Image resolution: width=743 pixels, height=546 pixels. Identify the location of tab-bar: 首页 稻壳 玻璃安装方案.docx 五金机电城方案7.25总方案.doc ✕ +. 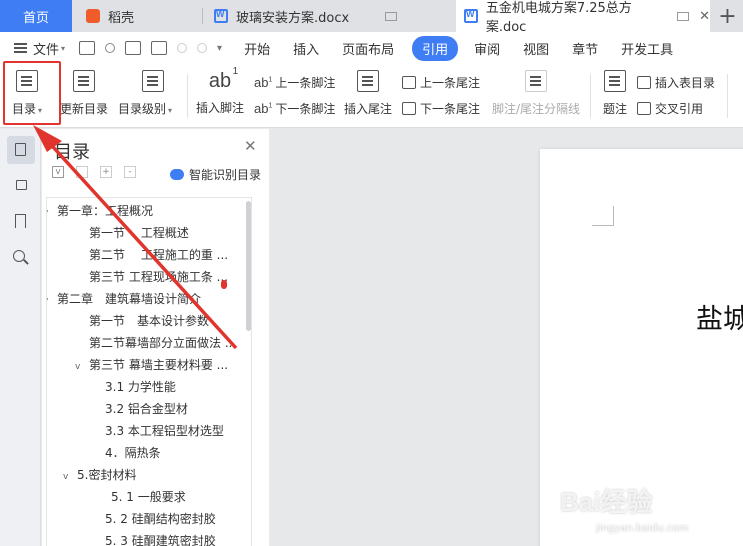
(371, 17).